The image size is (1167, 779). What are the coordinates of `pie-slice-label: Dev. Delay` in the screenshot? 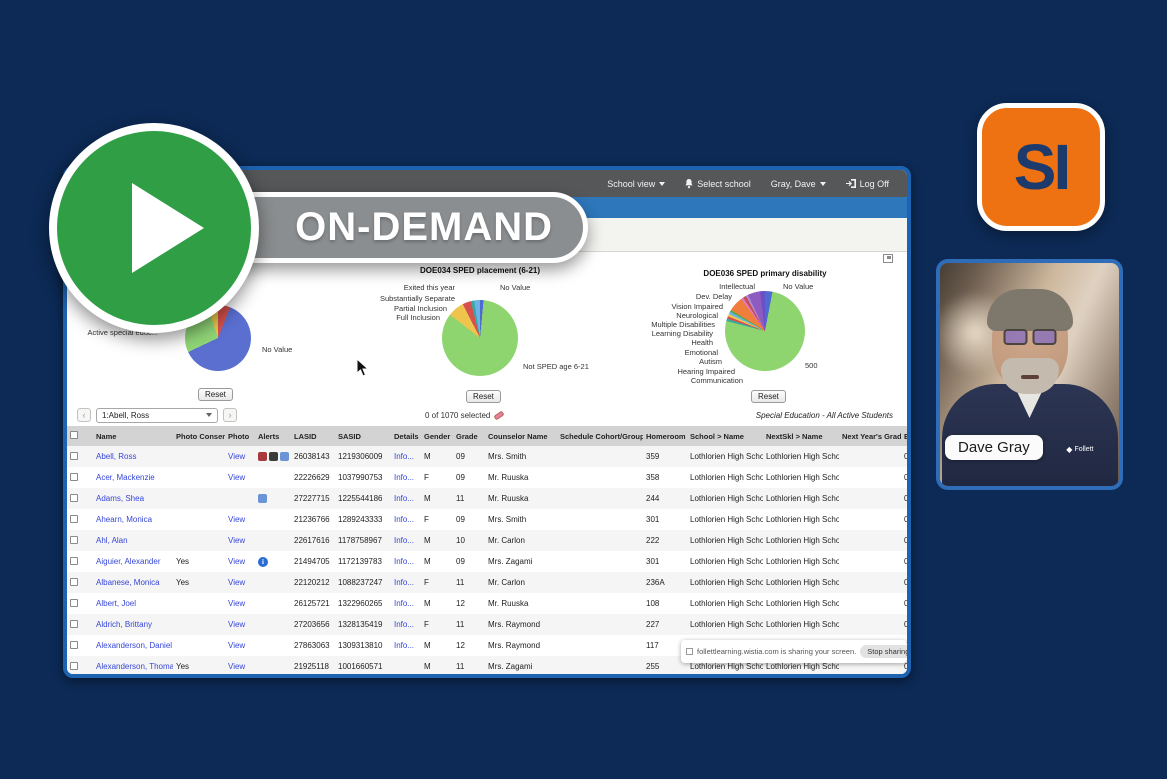 It's located at (713, 296).